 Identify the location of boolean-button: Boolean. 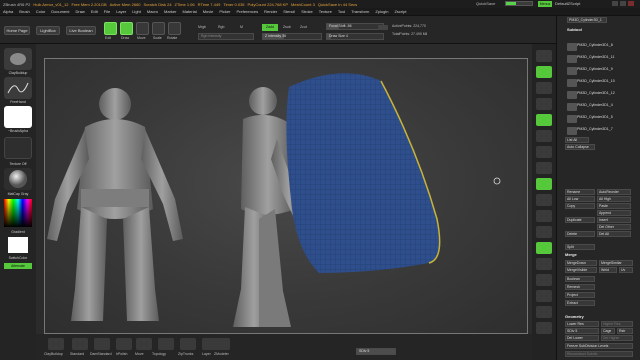
(580, 279).